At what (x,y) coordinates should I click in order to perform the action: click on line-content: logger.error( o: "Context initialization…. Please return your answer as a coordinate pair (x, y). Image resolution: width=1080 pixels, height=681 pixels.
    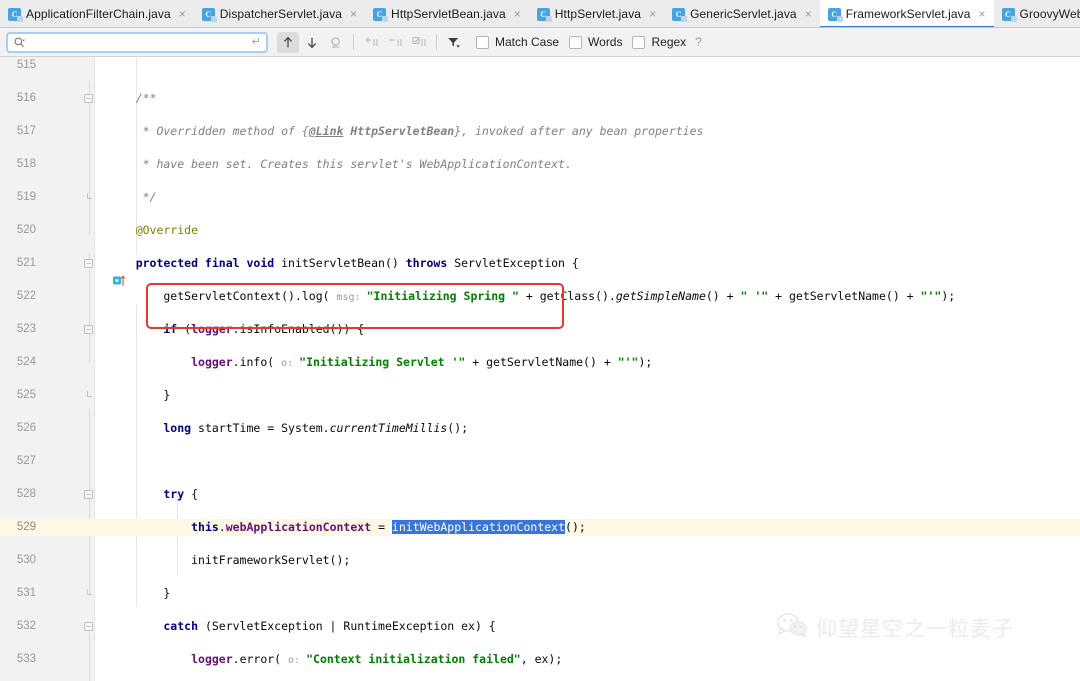
    Looking at the image, I should click on (377, 659).